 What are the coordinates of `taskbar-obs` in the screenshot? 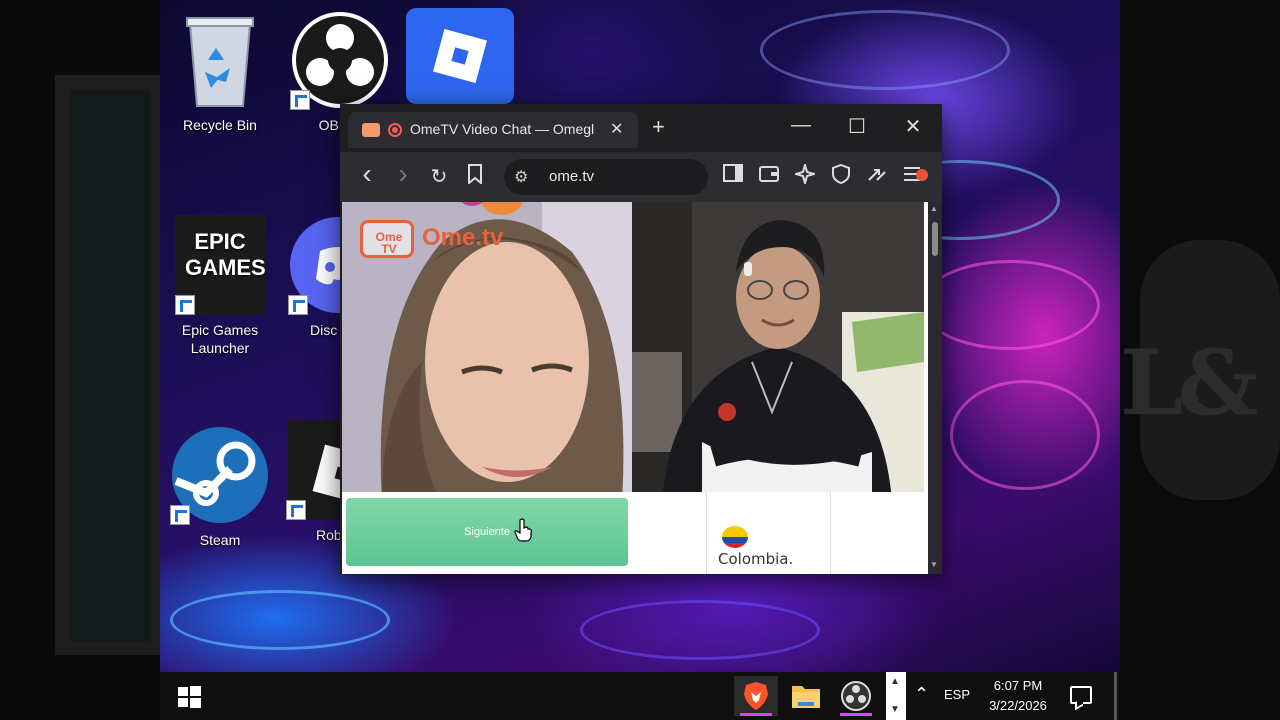 It's located at (856, 696).